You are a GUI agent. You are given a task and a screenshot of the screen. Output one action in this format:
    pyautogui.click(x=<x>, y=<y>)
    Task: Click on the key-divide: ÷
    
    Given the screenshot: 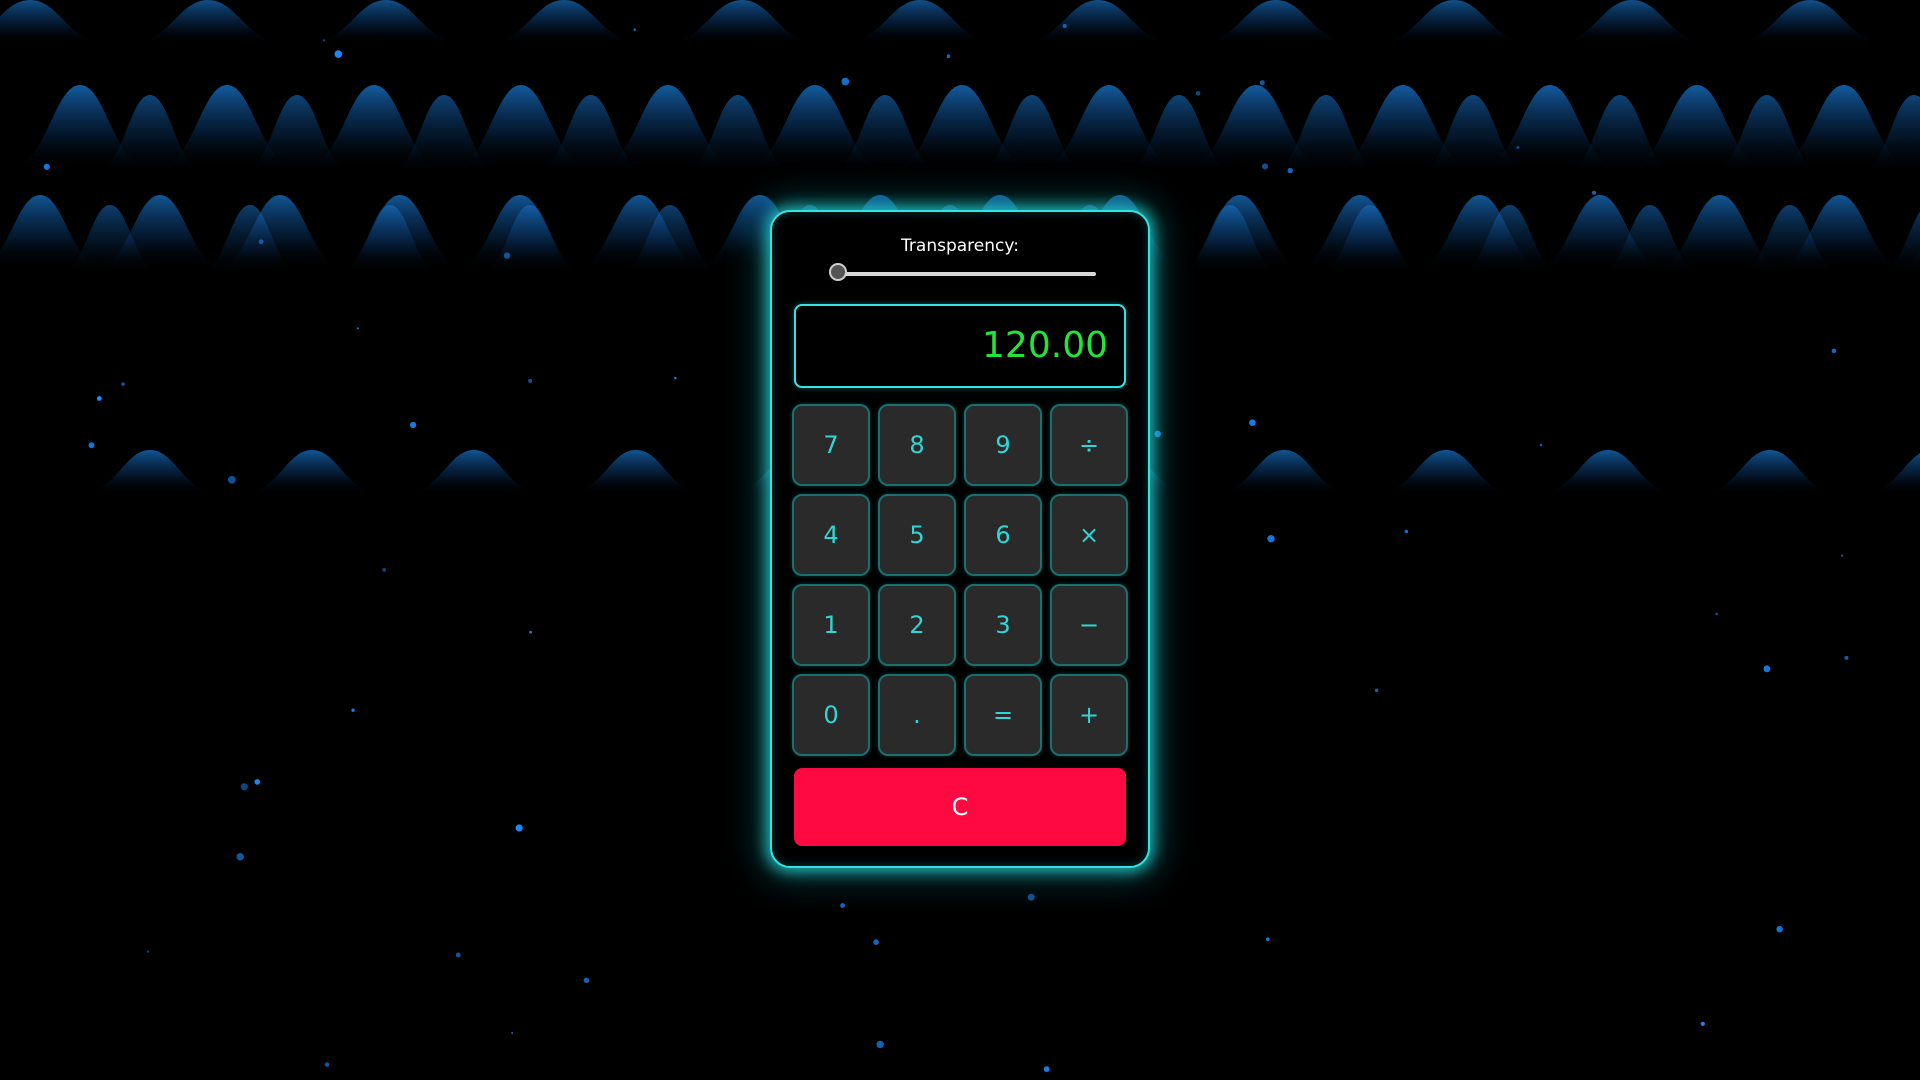 What is the action you would take?
    pyautogui.click(x=1089, y=445)
    